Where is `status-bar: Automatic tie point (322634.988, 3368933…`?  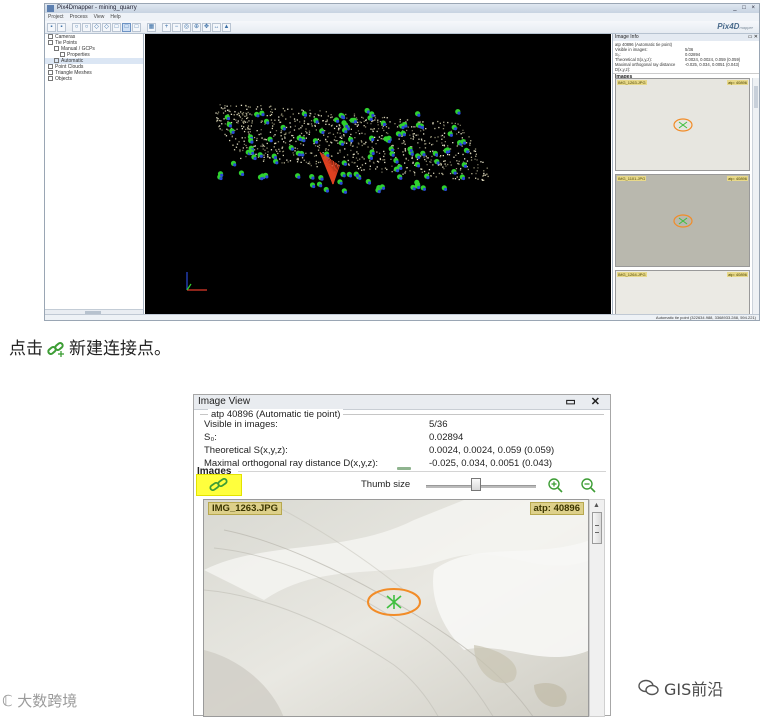
status-bar: Automatic tie point (322634.988, 3368933… is located at coordinates (402, 317).